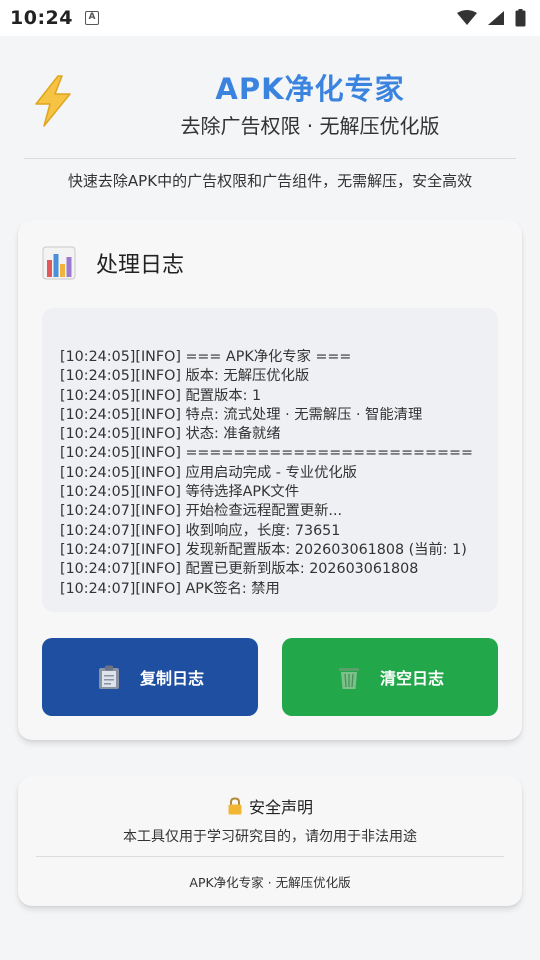  Describe the element at coordinates (270, 158) in the screenshot. I see `header-divider` at that location.